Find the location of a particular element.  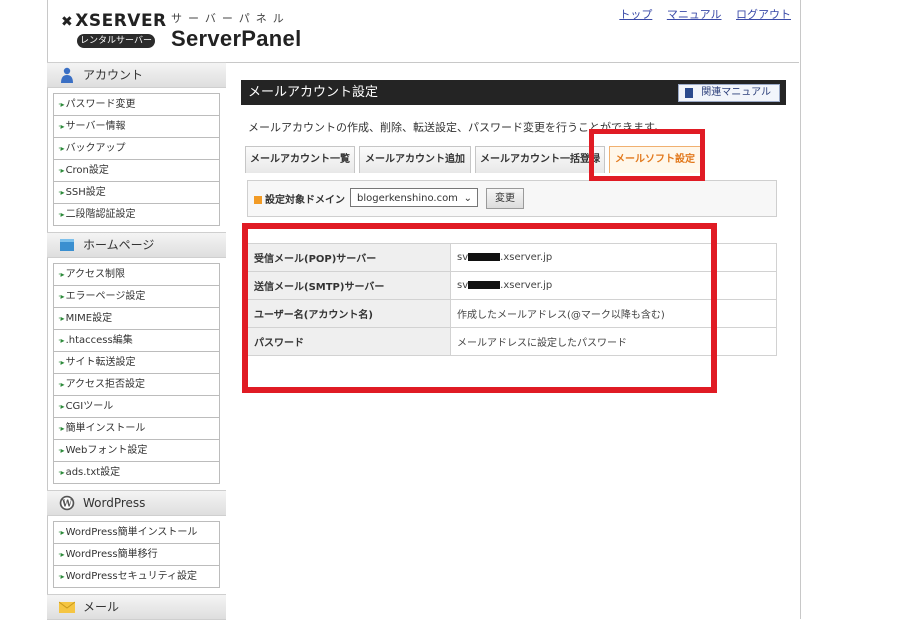

sidebar-item-2fa: ·▸二段階認証設定 is located at coordinates (136, 214).